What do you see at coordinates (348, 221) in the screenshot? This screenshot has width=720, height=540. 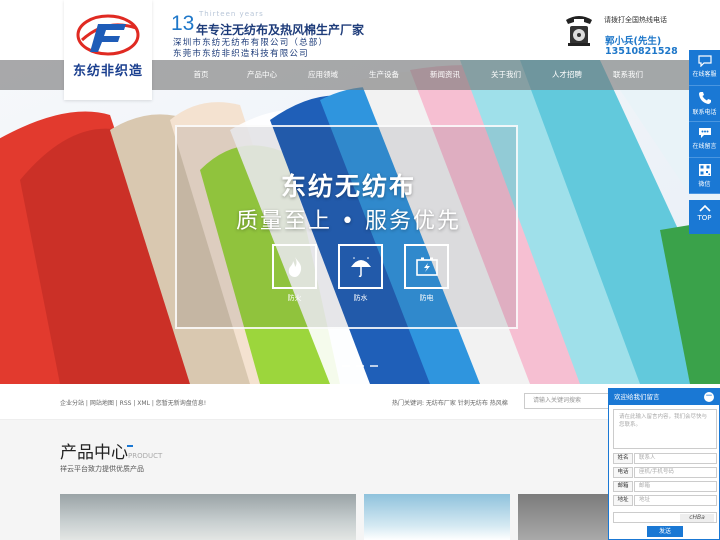 I see `hero-subtitle: 质量至上 • 服务优先` at bounding box center [348, 221].